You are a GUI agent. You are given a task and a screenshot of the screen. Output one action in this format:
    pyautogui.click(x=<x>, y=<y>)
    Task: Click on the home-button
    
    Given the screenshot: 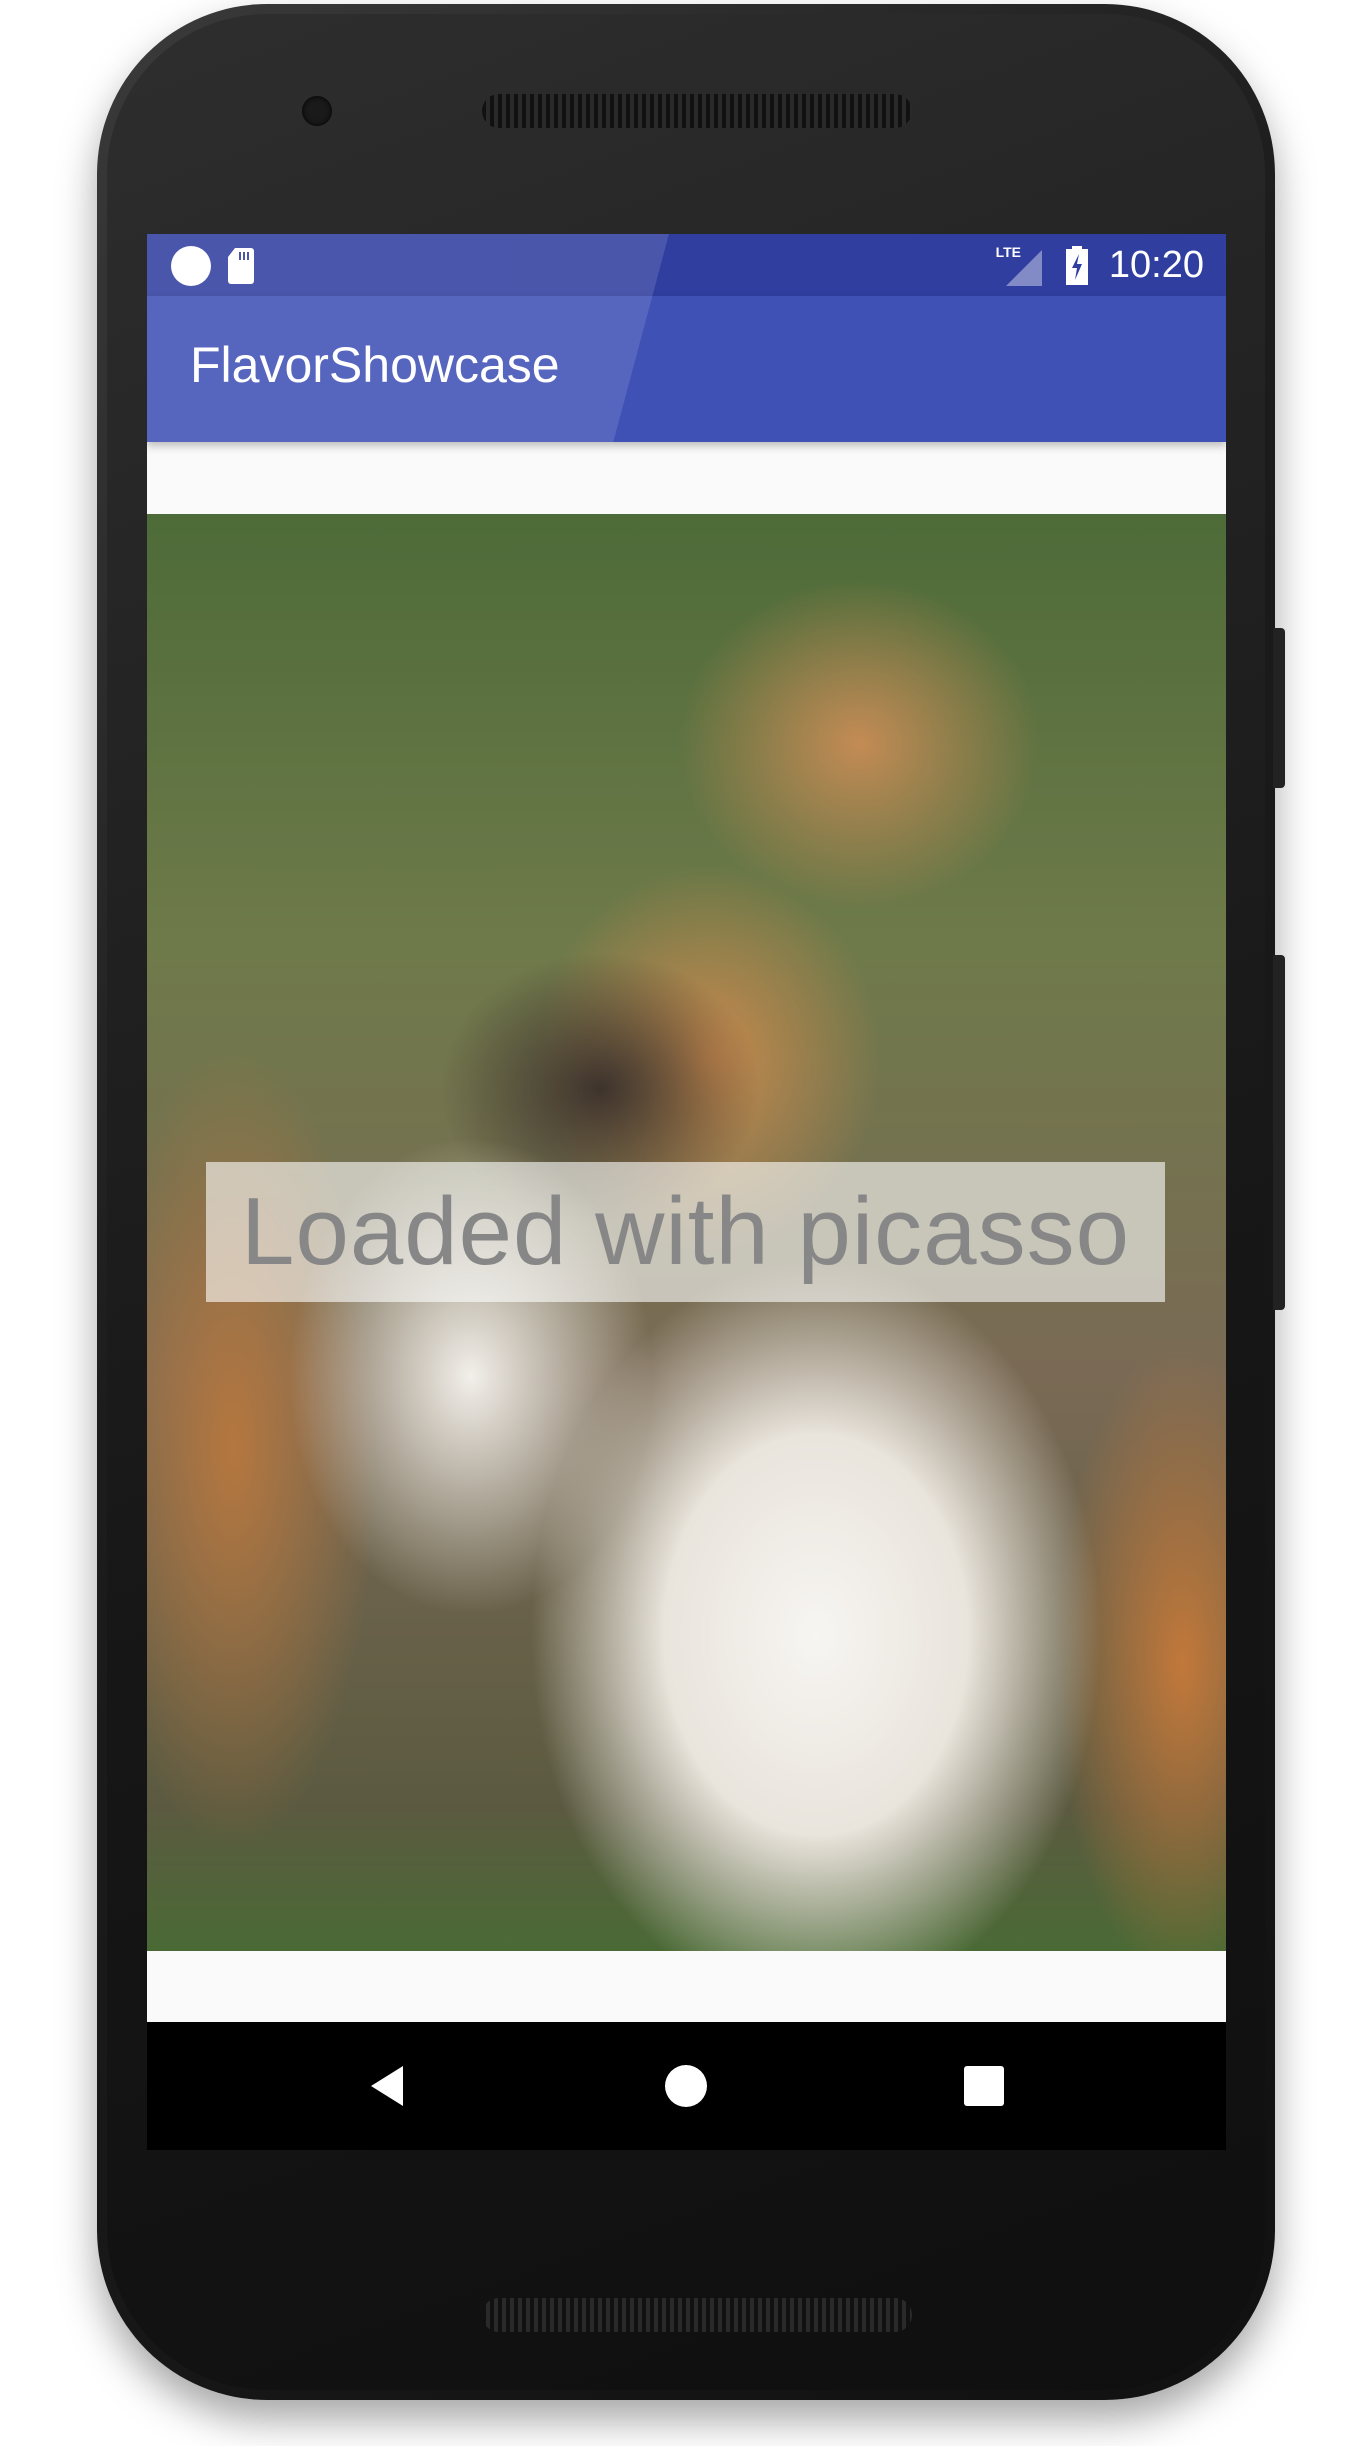 What is the action you would take?
    pyautogui.click(x=686, y=2086)
    